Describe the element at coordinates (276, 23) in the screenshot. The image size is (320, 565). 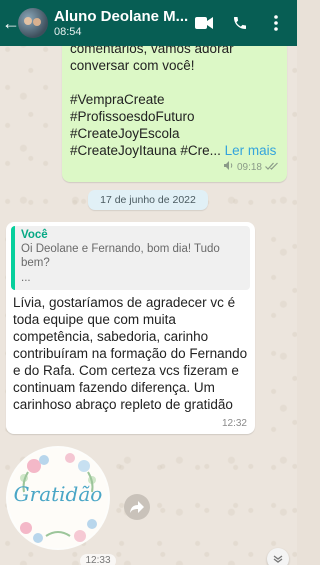
I see `more-options-icon` at that location.